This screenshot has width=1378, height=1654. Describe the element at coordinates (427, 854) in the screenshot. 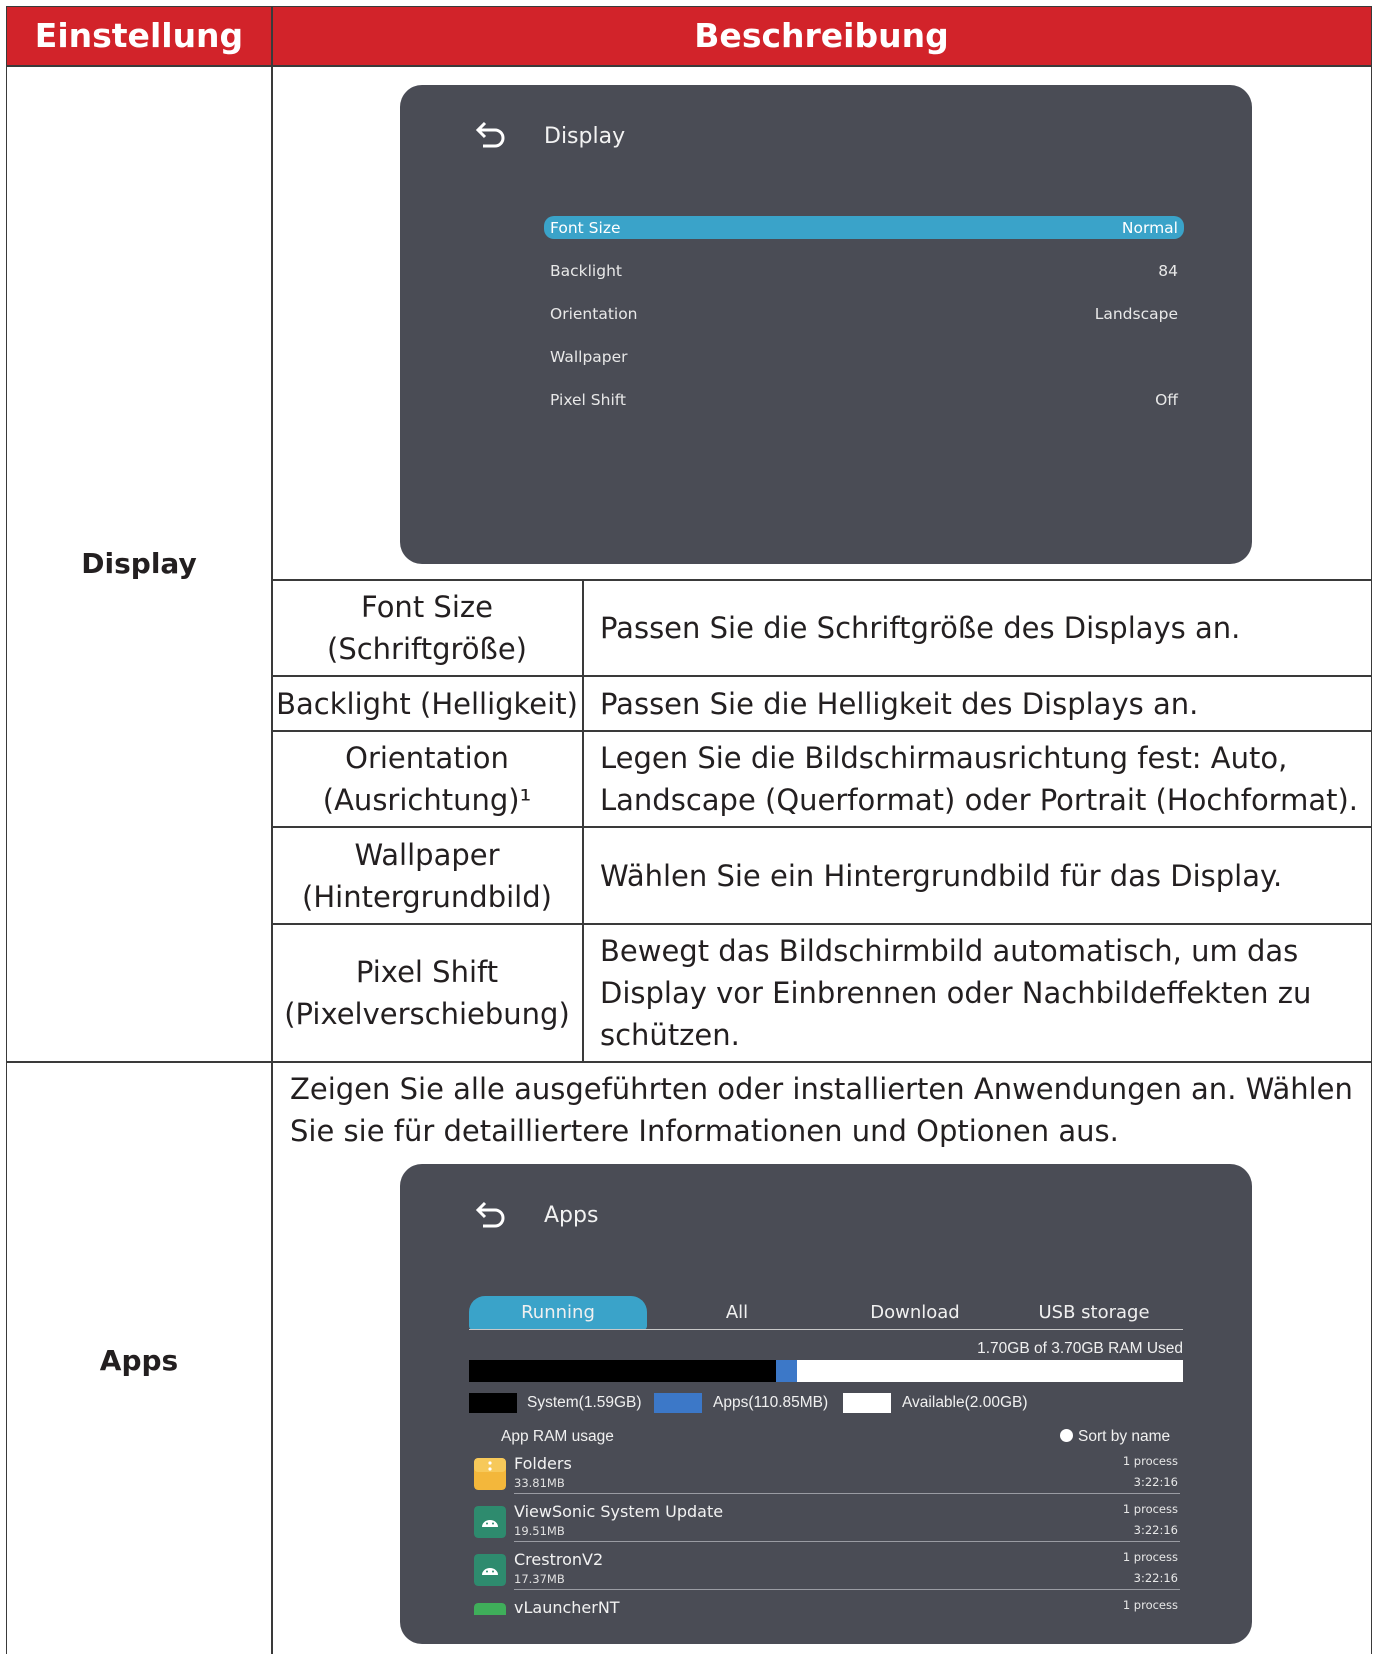

I see `sub-setting-line: Wallpaper` at that location.